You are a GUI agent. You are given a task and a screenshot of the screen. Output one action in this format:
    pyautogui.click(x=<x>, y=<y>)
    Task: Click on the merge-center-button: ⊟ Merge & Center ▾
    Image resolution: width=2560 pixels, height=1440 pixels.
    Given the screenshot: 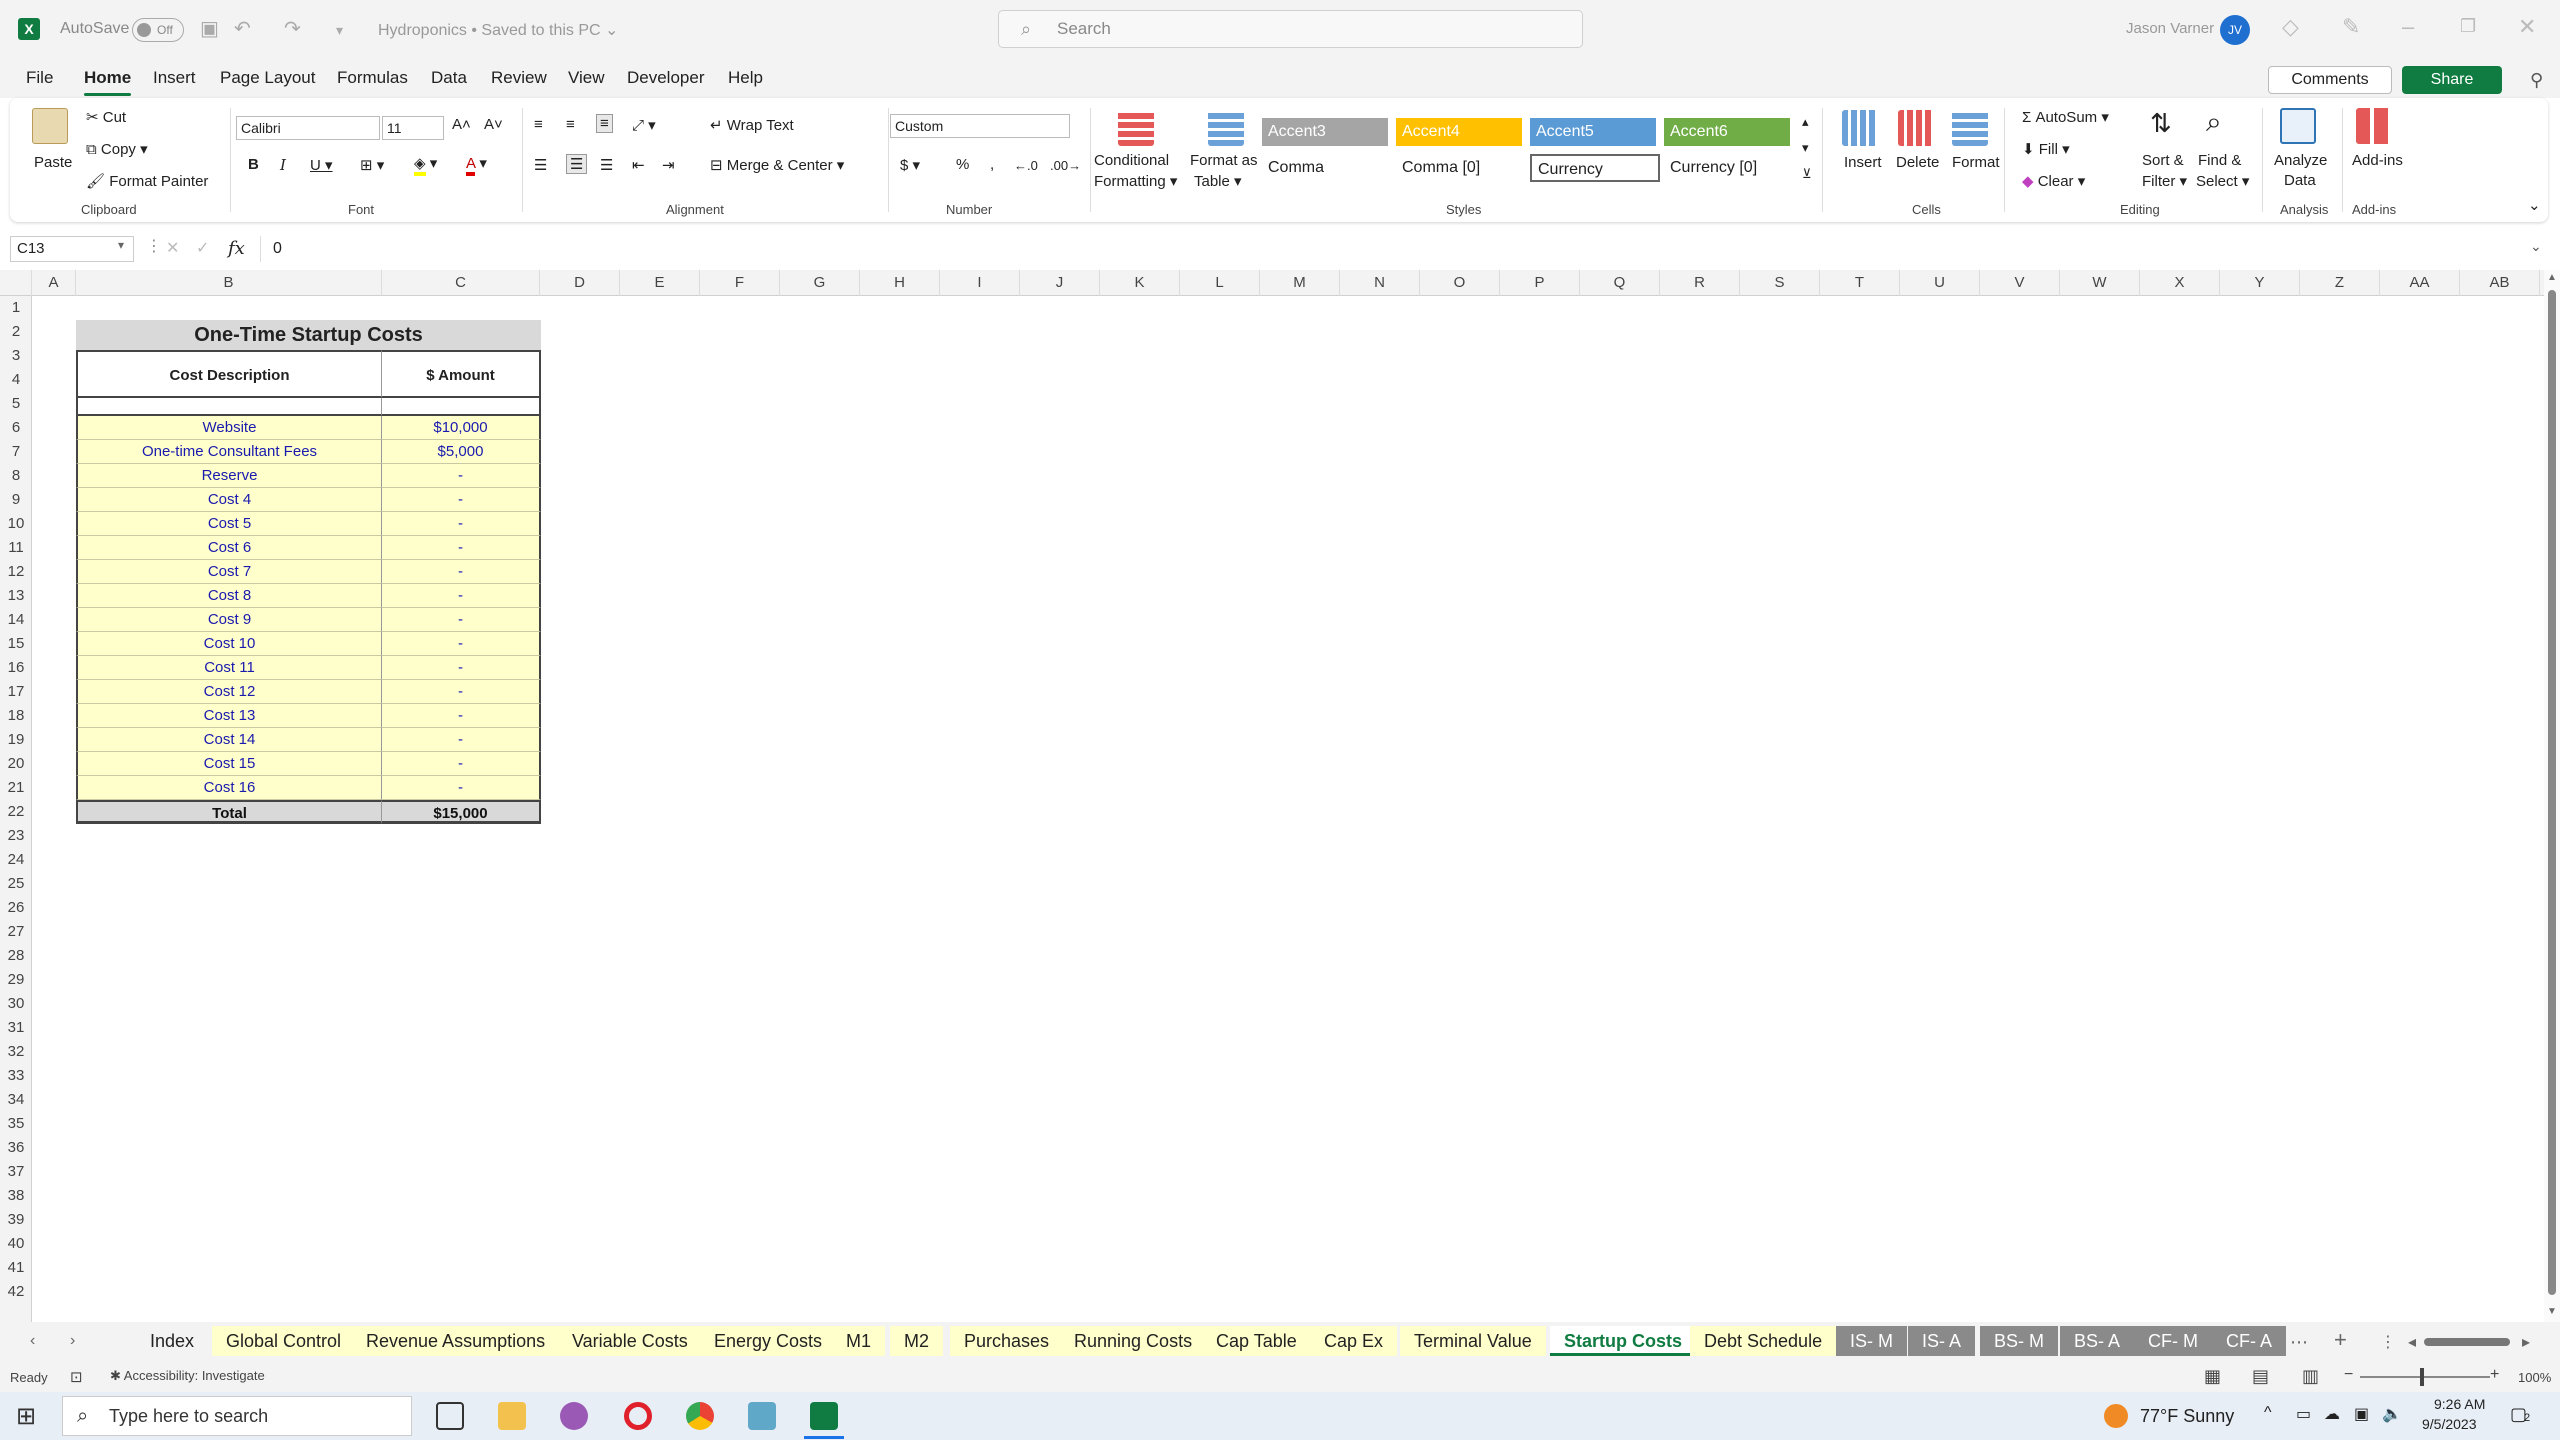 What is the action you would take?
    pyautogui.click(x=777, y=165)
    